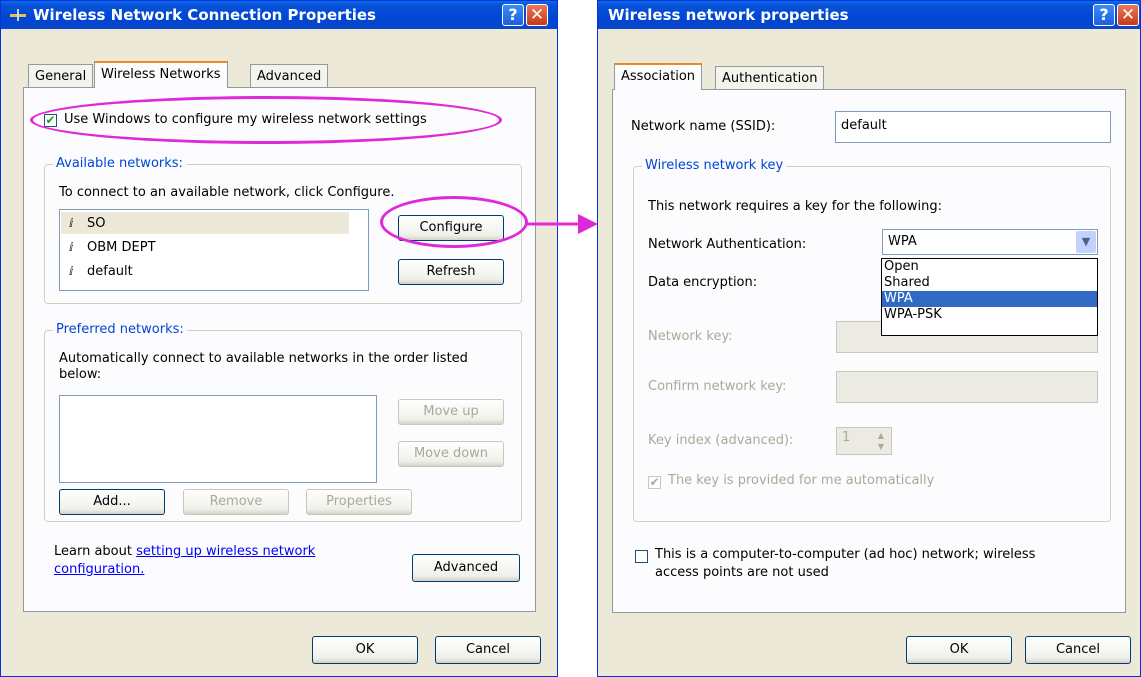 The width and height of the screenshot is (1141, 677). Describe the element at coordinates (359, 502) in the screenshot. I see `properties-button: Properties` at that location.